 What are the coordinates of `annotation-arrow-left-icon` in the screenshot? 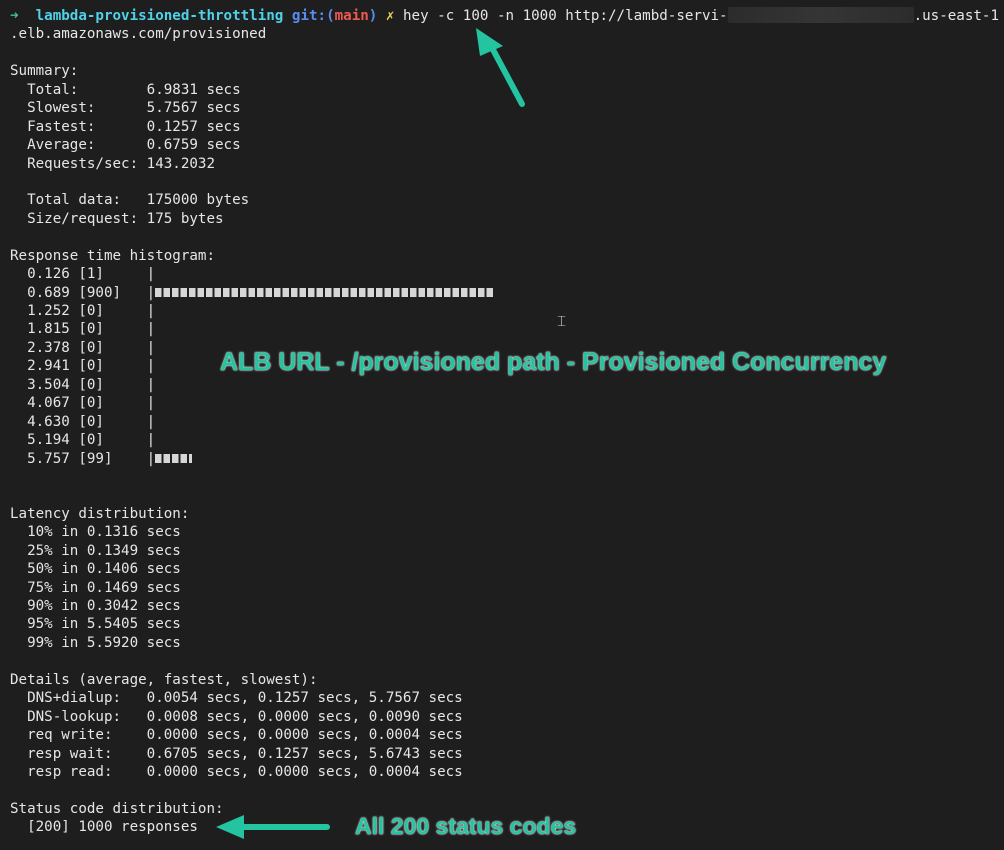 It's located at (273, 827).